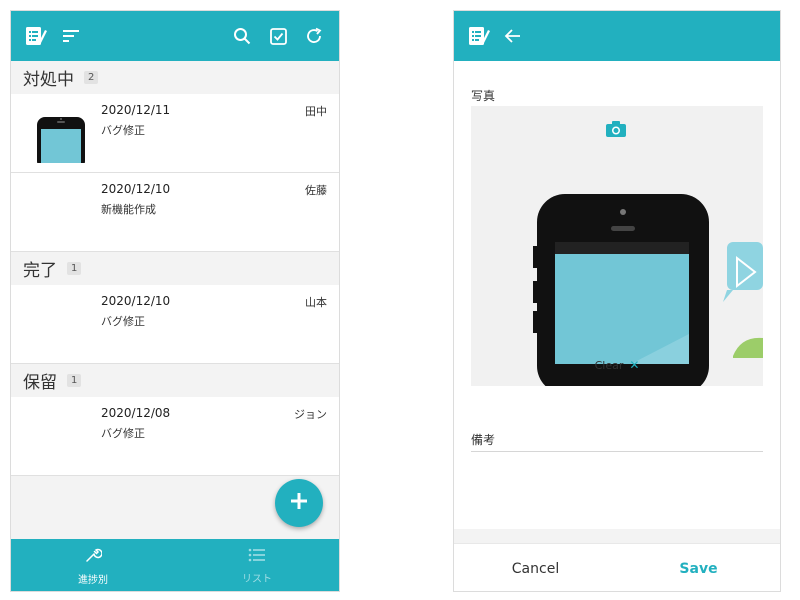 The height and width of the screenshot is (600, 800). I want to click on task-row: 2020/12/10 バグ修正 山本, so click(175, 324).